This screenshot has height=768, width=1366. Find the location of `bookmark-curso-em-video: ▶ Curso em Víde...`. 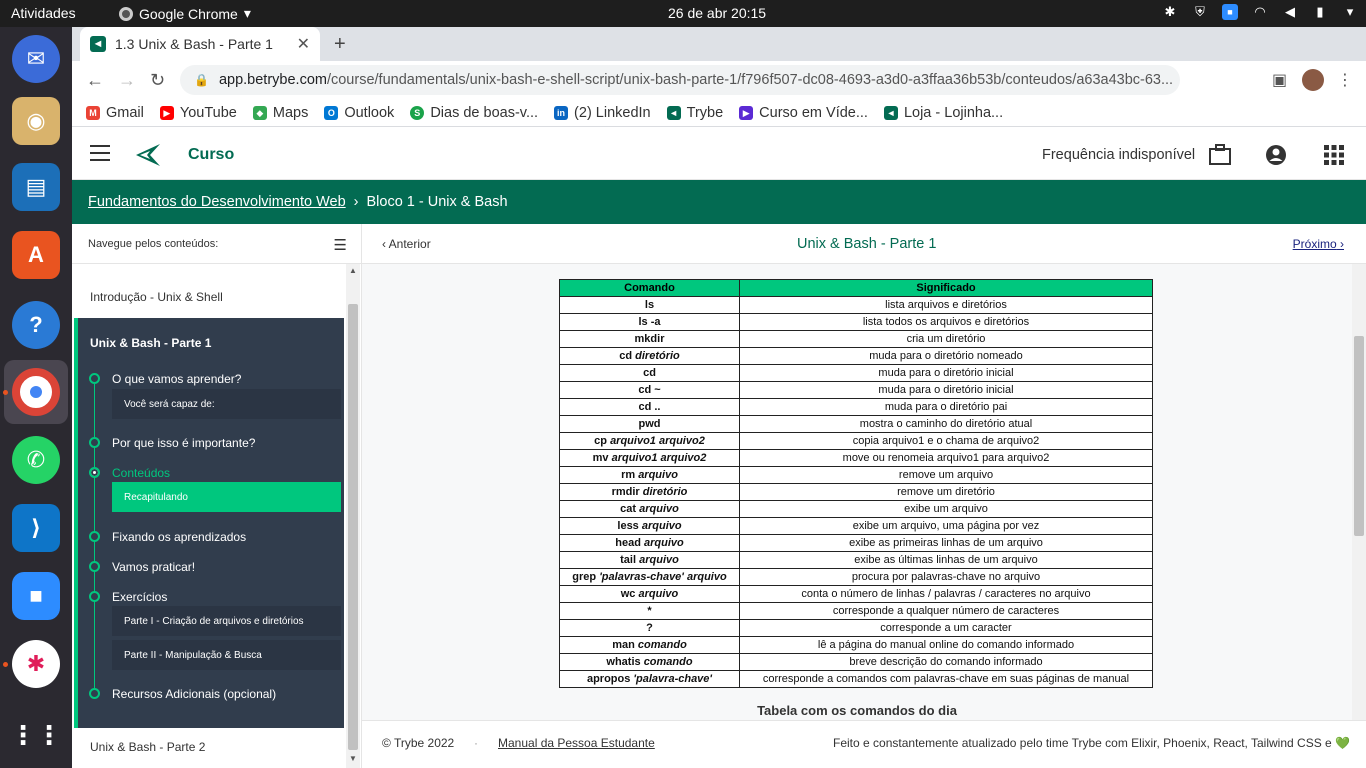

bookmark-curso-em-video: ▶ Curso em Víde... is located at coordinates (803, 113).